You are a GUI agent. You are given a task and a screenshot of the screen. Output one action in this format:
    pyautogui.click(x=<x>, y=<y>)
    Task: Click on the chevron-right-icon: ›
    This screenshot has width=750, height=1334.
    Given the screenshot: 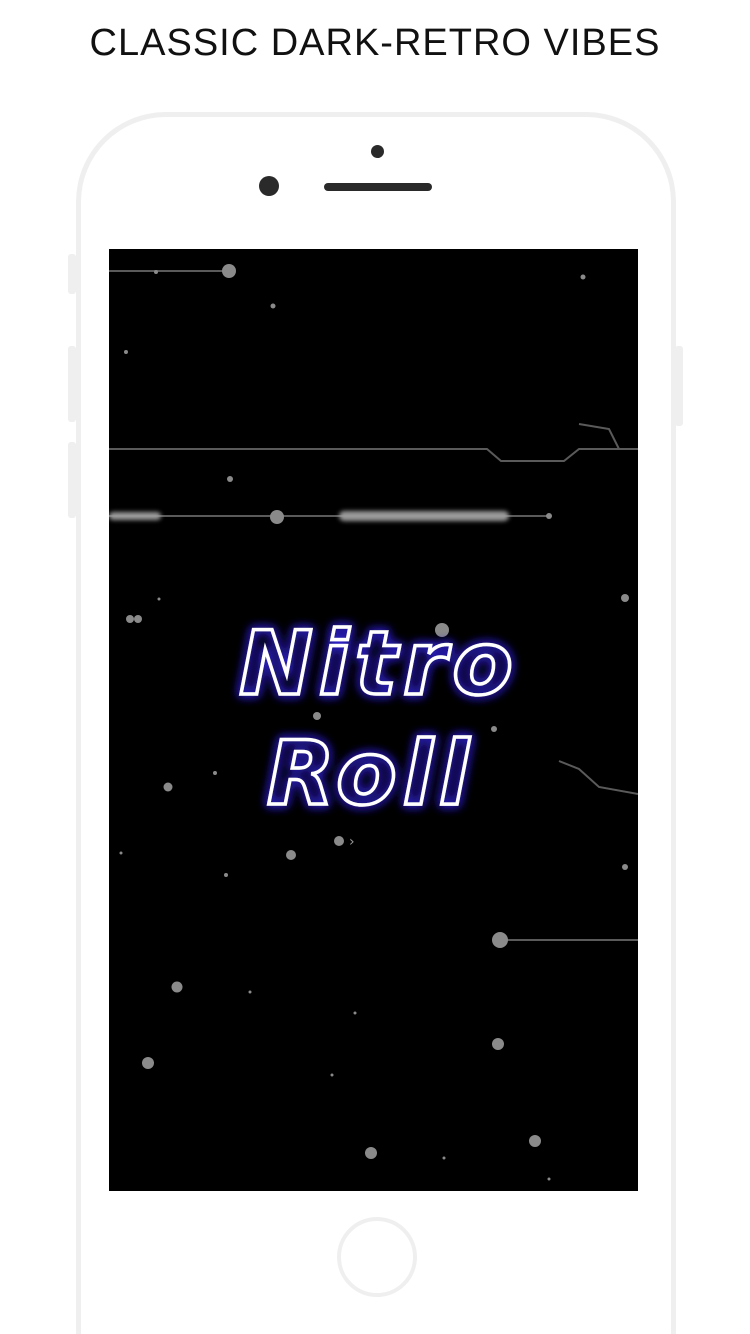 What is the action you would take?
    pyautogui.click(x=352, y=842)
    